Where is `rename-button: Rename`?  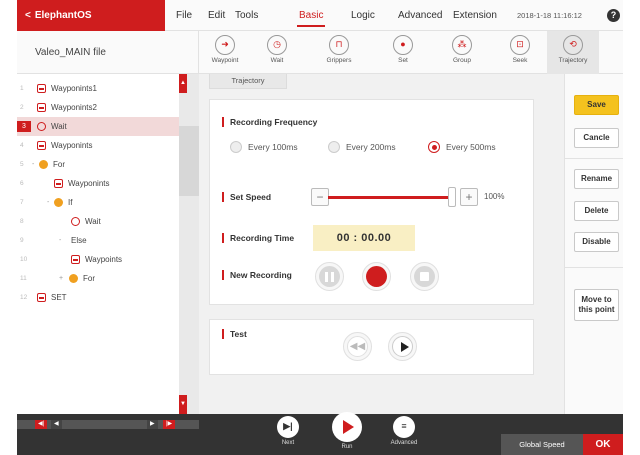
rename-button: Rename is located at coordinates (596, 179).